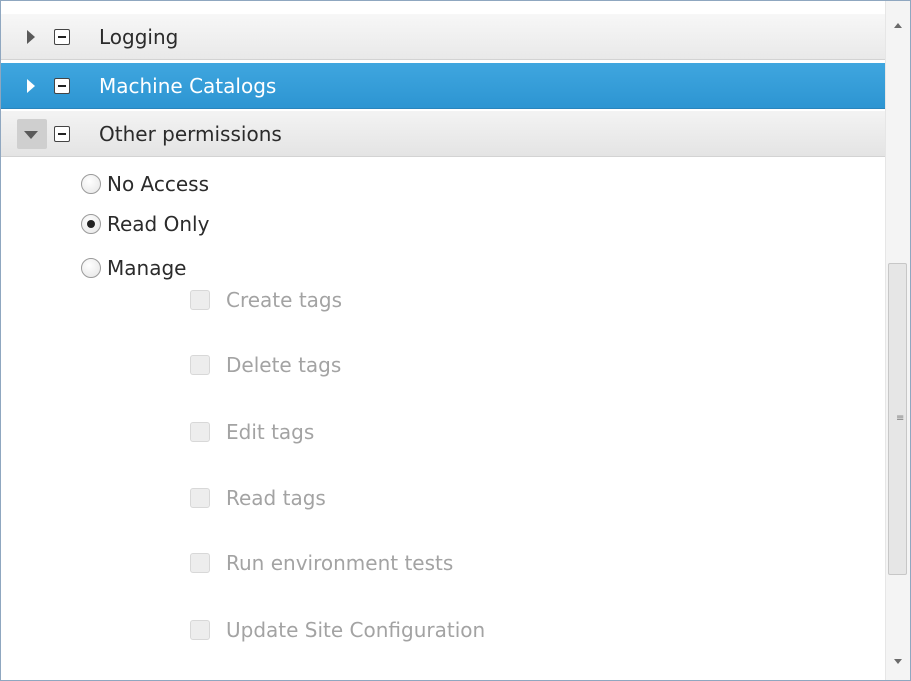 The image size is (911, 681). I want to click on category-row-other-permissions: Other permissions, so click(443, 134).